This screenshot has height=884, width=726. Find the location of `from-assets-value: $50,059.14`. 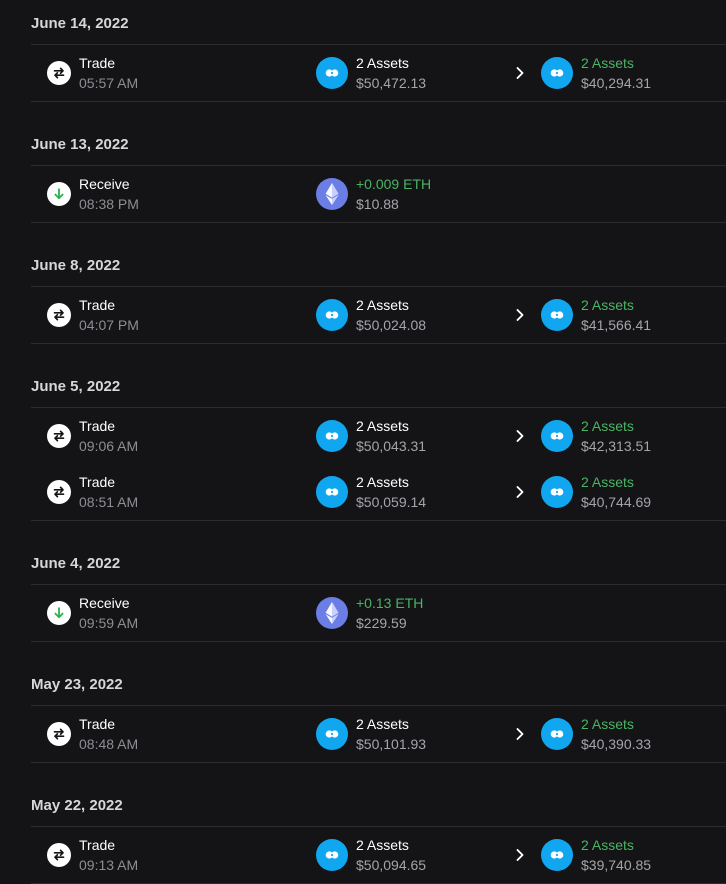

from-assets-value: $50,059.14 is located at coordinates (391, 502).